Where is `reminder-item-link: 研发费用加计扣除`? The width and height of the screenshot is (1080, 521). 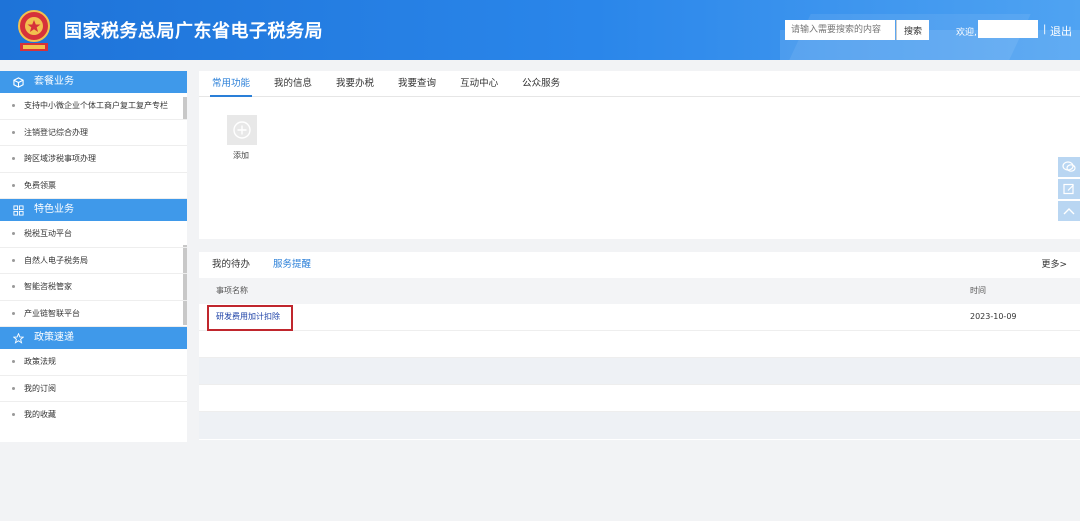
reminder-item-link: 研发费用加计扣除 is located at coordinates (248, 317).